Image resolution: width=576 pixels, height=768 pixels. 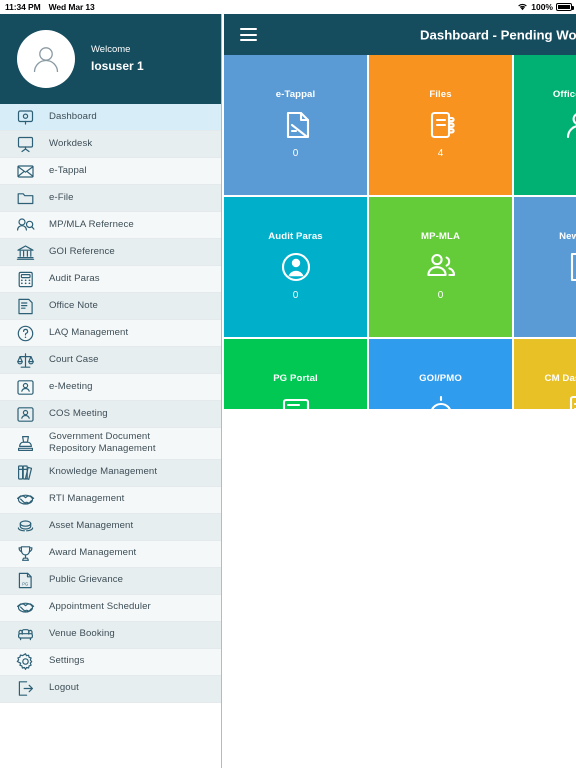 I want to click on sidebar-item-label: e-Tappal, so click(x=68, y=170).